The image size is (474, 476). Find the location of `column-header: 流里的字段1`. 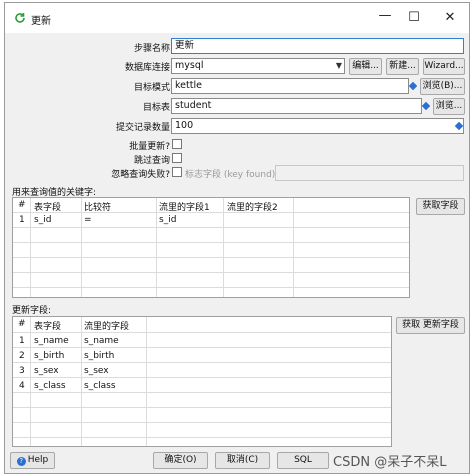

column-header: 流里的字段1 is located at coordinates (184, 208).